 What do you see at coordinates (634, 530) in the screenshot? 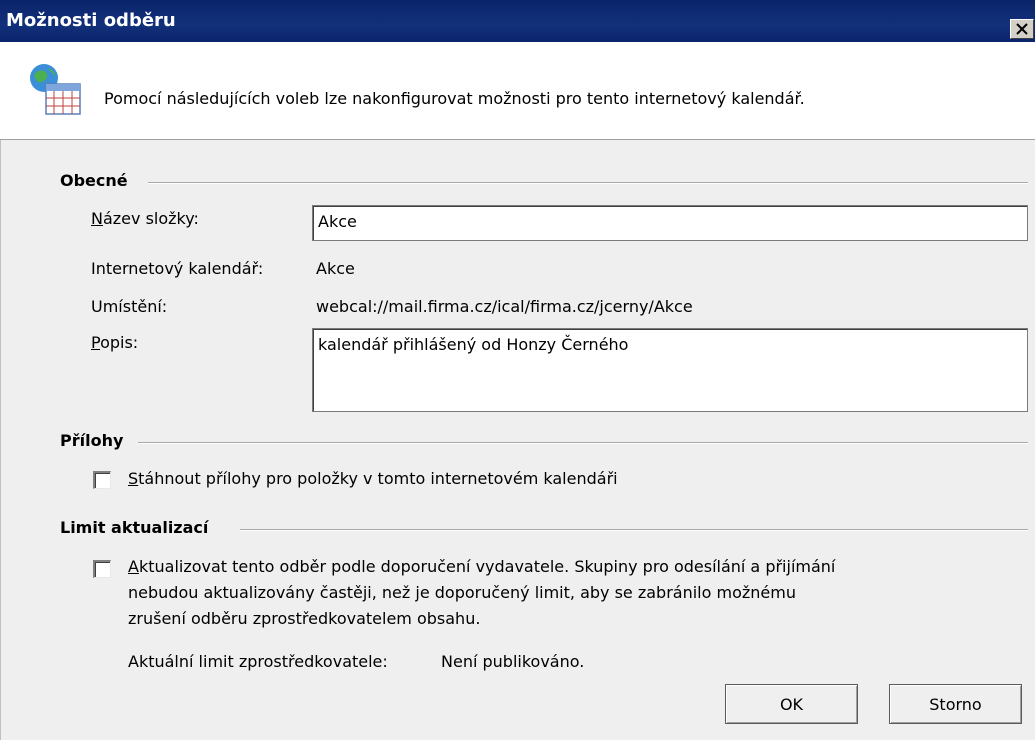
I see `section-update-limit-divider` at bounding box center [634, 530].